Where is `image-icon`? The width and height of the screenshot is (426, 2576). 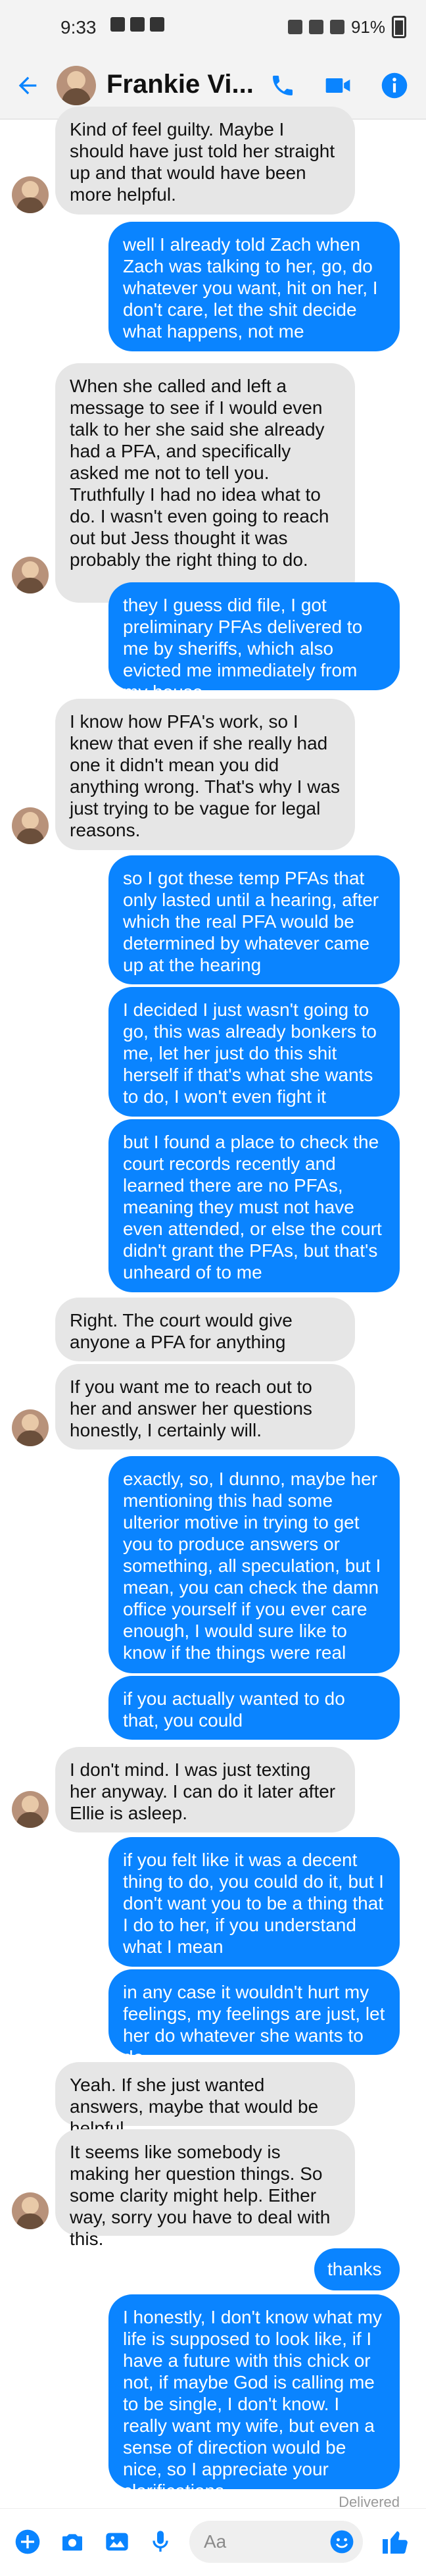 image-icon is located at coordinates (137, 24).